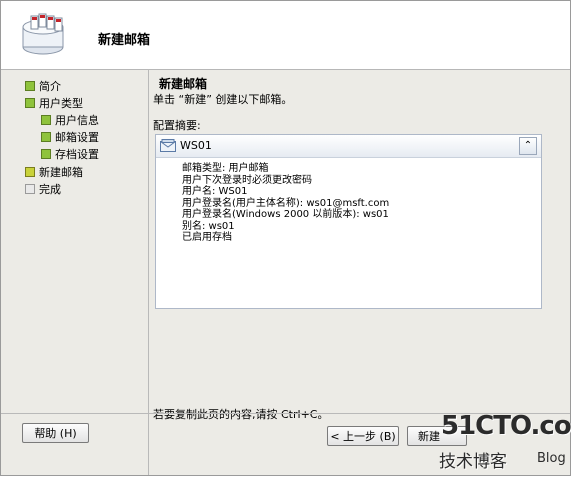 The image size is (571, 477). What do you see at coordinates (70, 138) in the screenshot?
I see `step-mailbox-settings: 邮箱设置` at bounding box center [70, 138].